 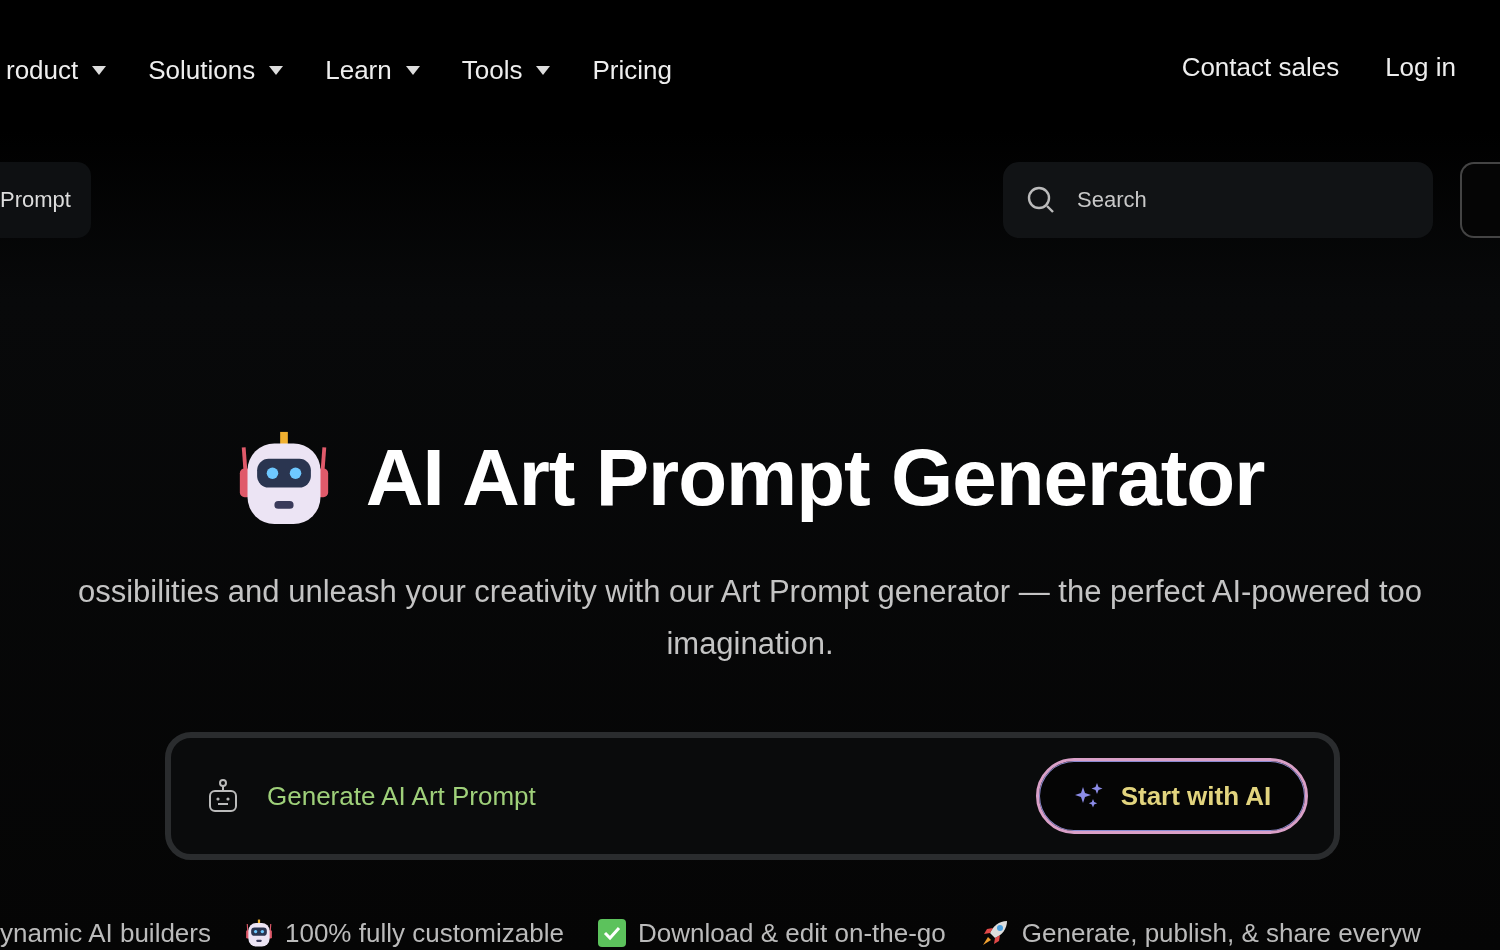 What do you see at coordinates (1480, 200) in the screenshot?
I see `icon-button` at bounding box center [1480, 200].